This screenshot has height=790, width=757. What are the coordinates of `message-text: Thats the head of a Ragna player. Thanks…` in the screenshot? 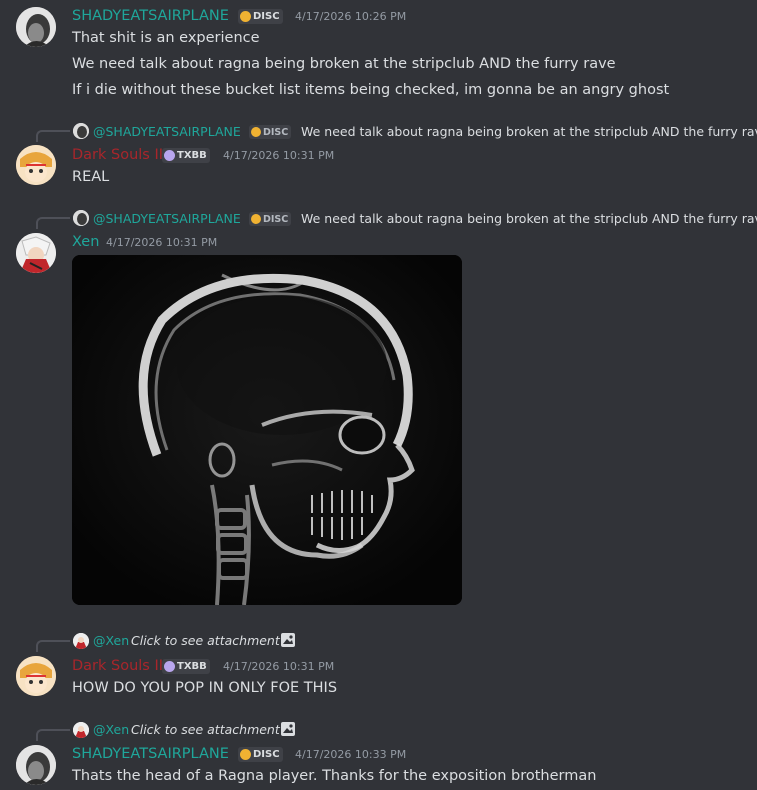 It's located at (334, 776).